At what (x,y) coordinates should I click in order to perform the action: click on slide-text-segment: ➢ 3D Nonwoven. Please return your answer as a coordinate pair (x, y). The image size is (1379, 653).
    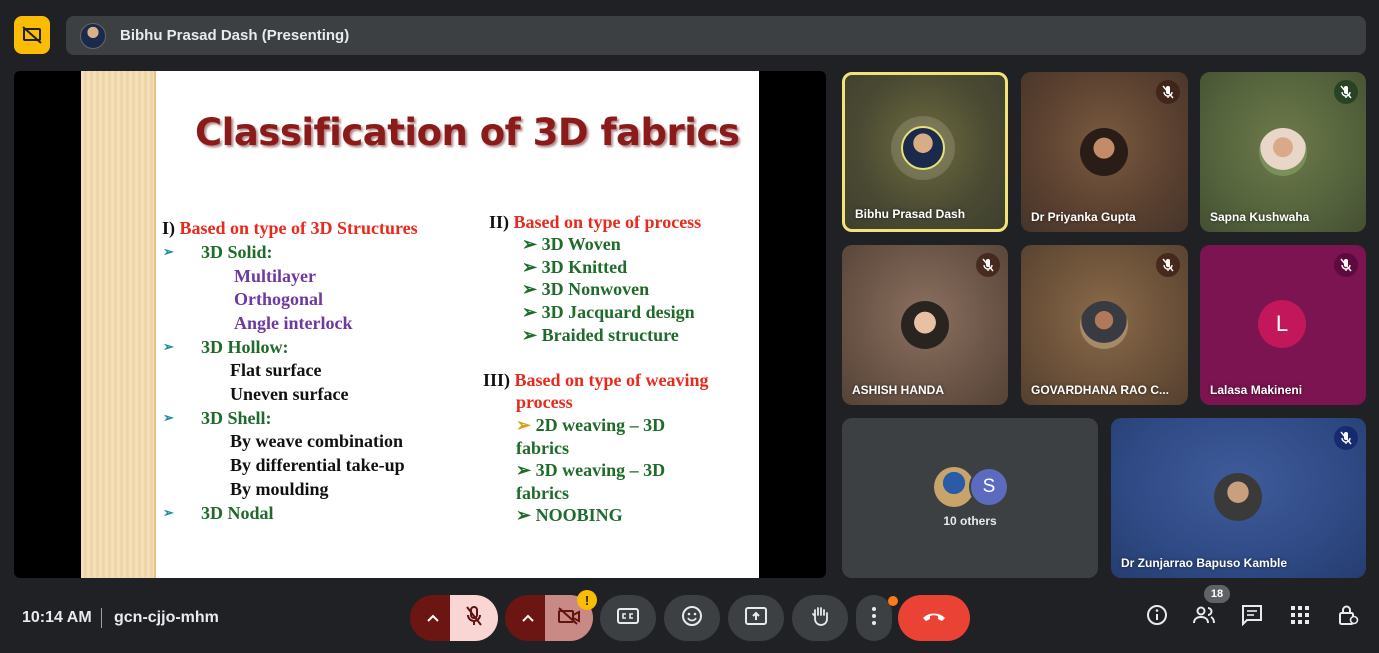
    Looking at the image, I should click on (586, 289).